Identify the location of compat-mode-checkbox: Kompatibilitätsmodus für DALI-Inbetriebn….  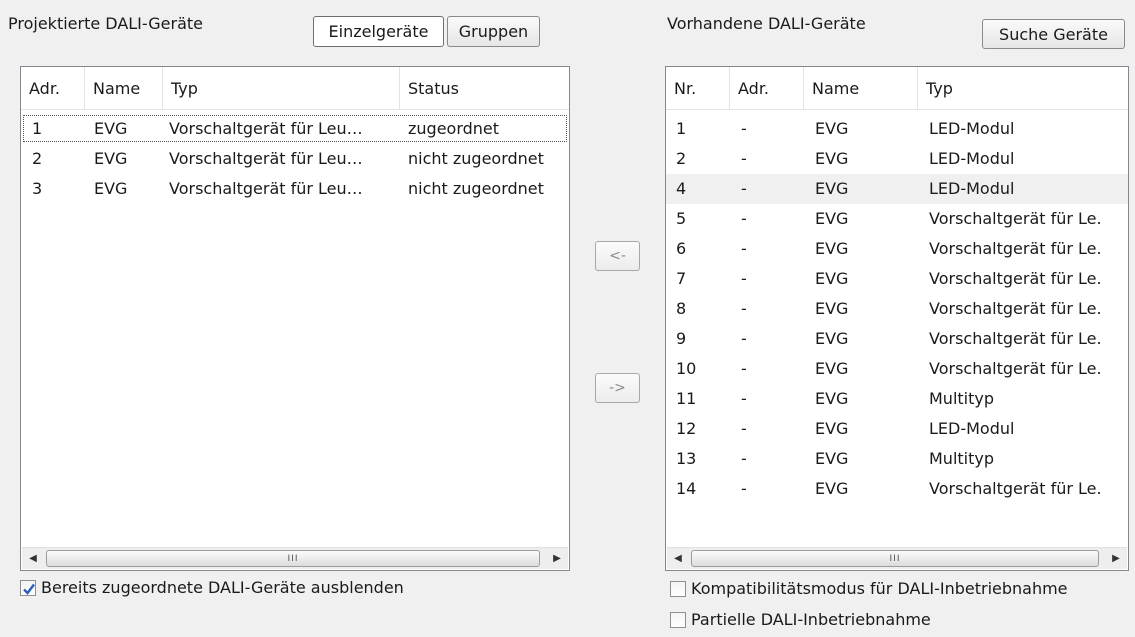
(869, 588).